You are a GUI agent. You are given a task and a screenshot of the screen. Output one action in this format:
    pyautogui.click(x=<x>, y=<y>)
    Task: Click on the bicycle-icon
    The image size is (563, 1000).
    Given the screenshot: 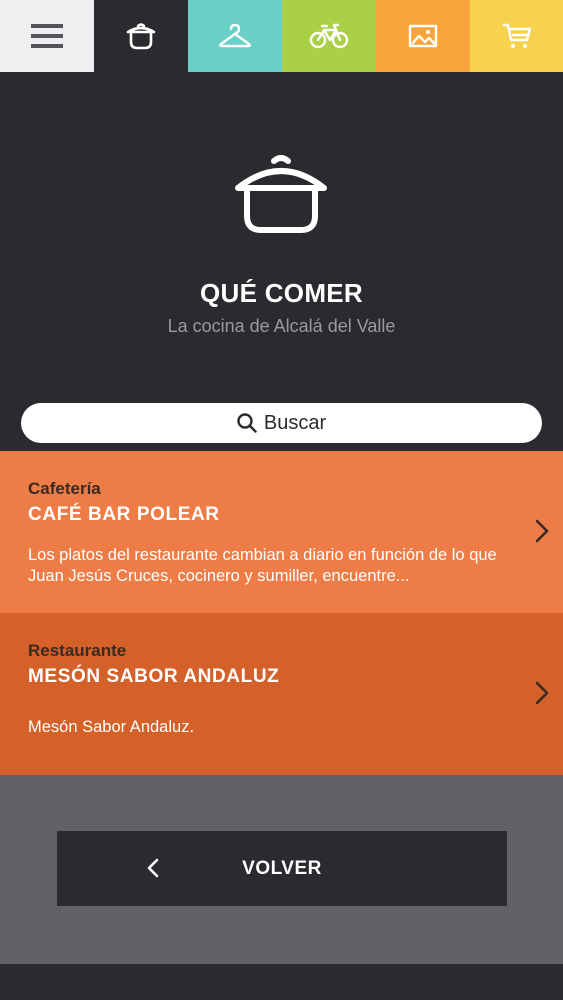 What is the action you would take?
    pyautogui.click(x=329, y=36)
    